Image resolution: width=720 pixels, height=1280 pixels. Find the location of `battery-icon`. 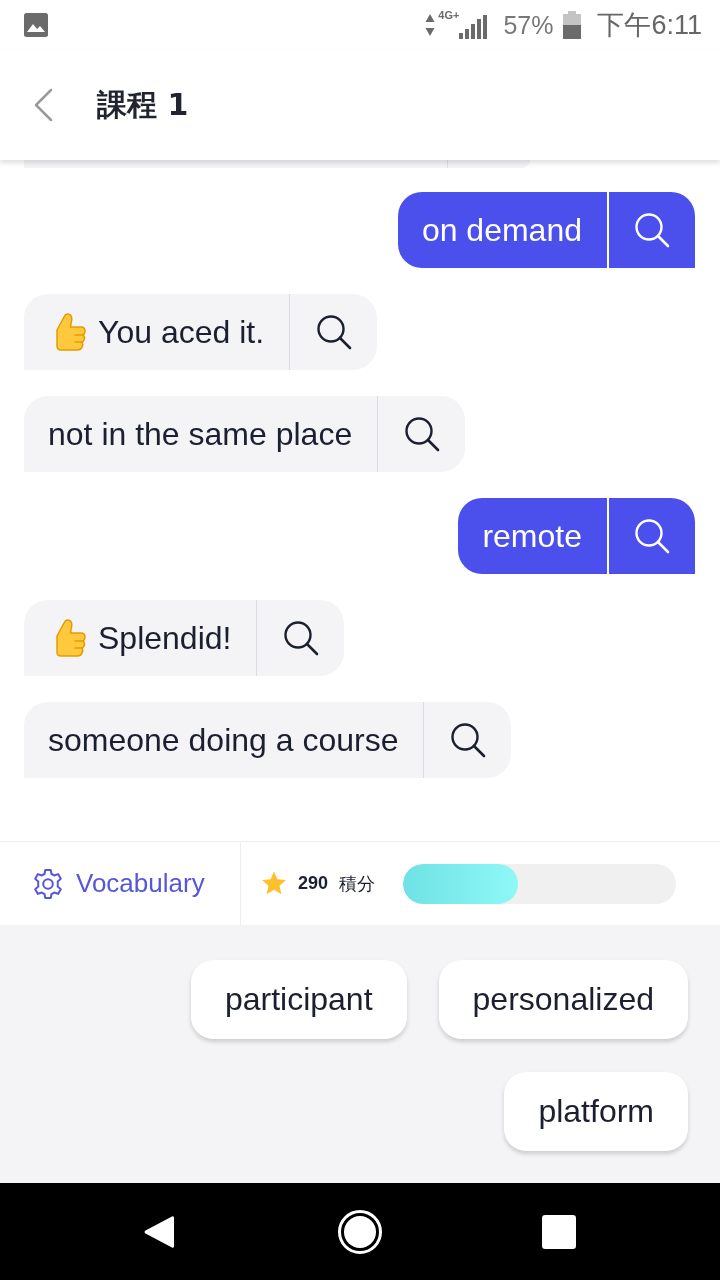

battery-icon is located at coordinates (572, 25).